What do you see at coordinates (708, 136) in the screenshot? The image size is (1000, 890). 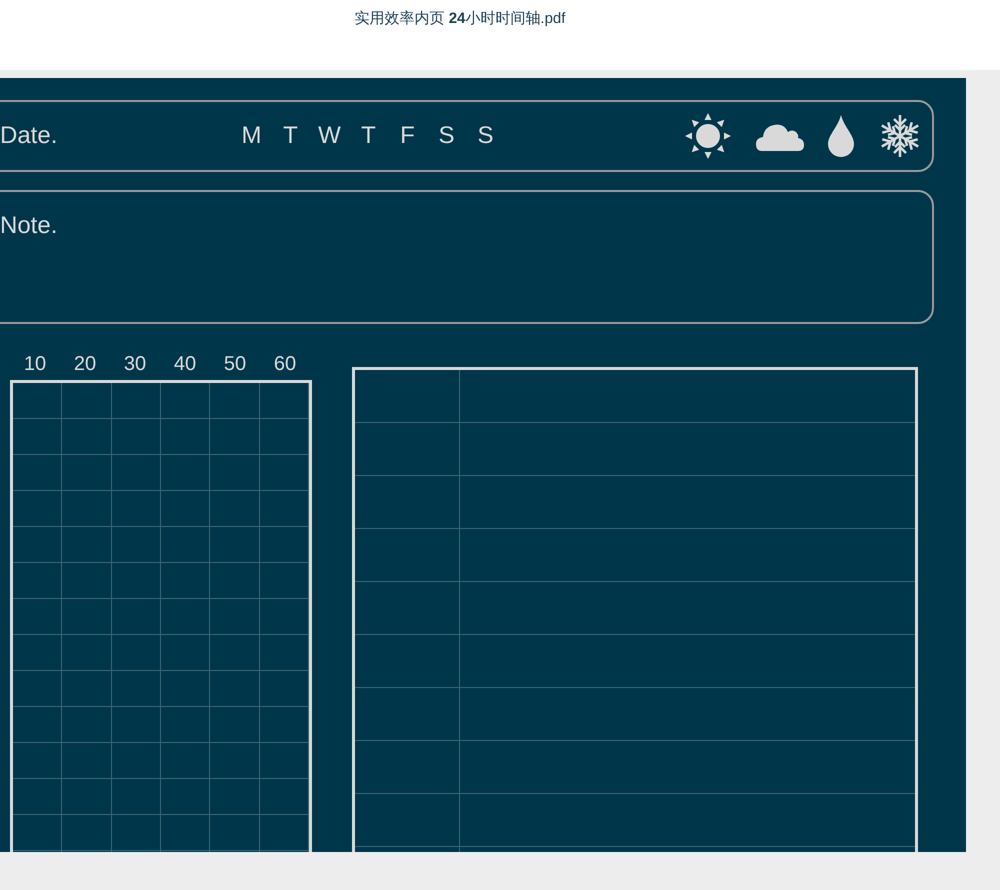 I see `sun-icon` at bounding box center [708, 136].